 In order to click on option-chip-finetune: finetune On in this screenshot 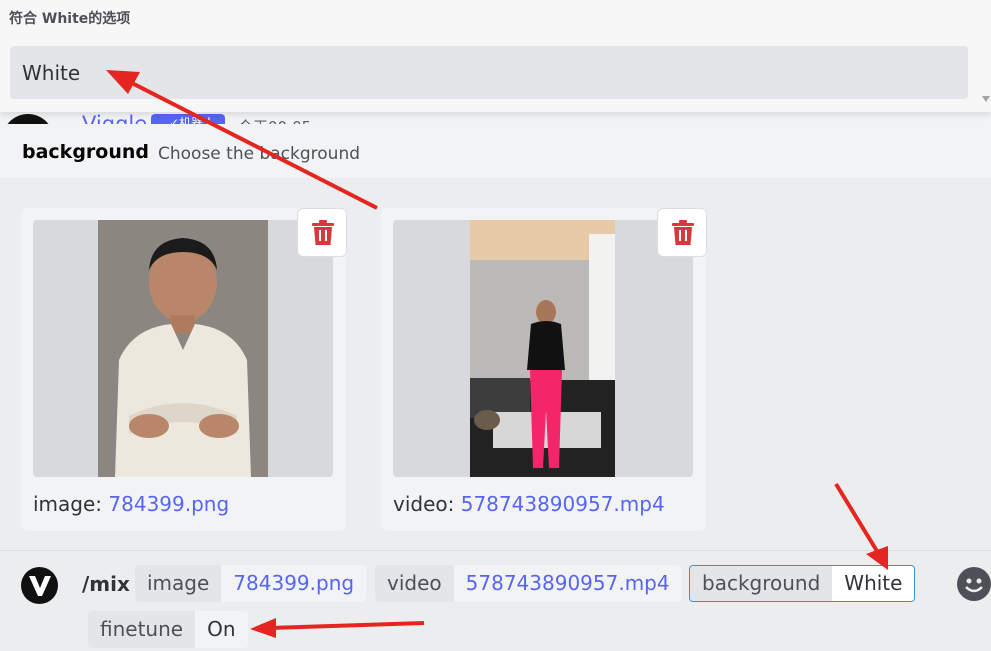, I will do `click(168, 629)`.